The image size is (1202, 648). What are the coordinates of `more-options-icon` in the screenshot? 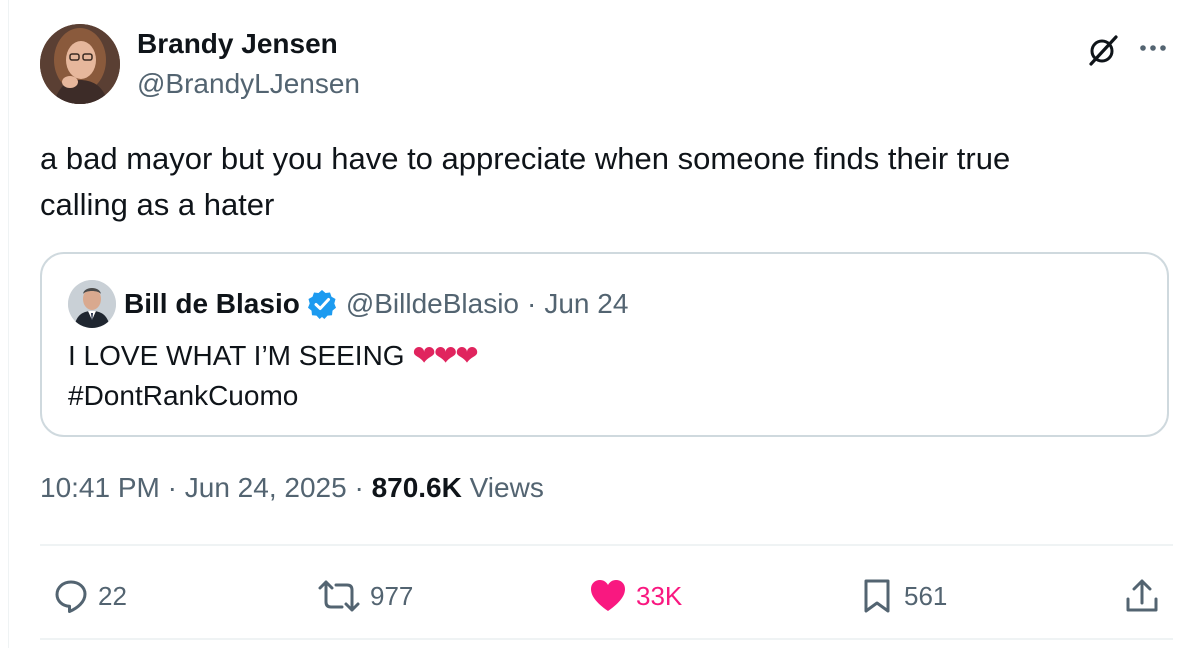 It's located at (1153, 48).